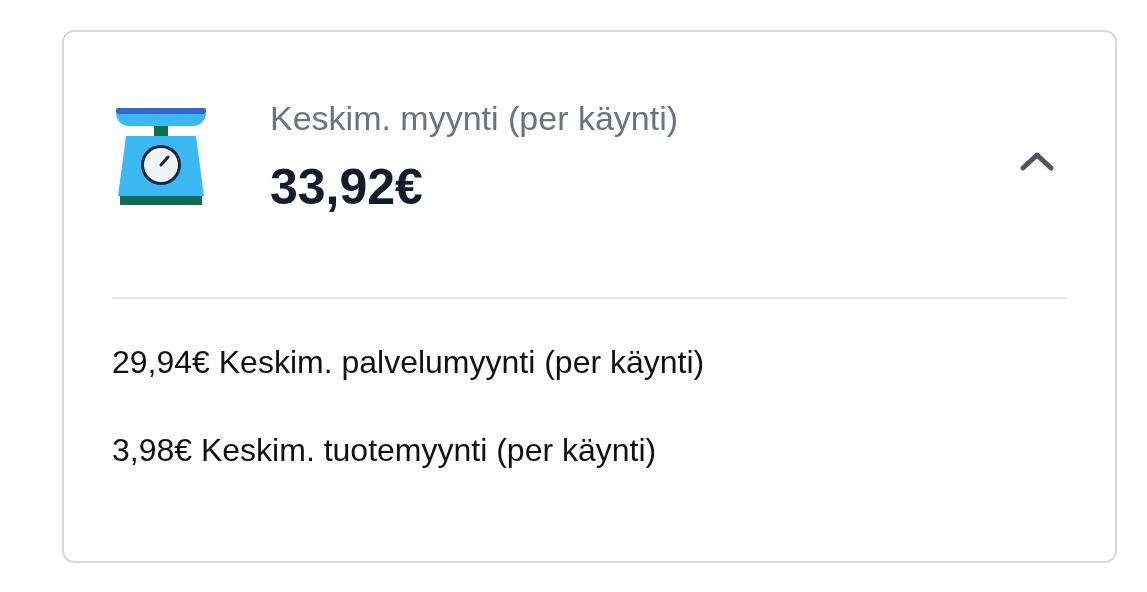 Image resolution: width=1147 pixels, height=592 pixels. What do you see at coordinates (409, 362) in the screenshot?
I see `breakdown-line: 29,94€ Keskim. palvelumyynti (per käynti)` at bounding box center [409, 362].